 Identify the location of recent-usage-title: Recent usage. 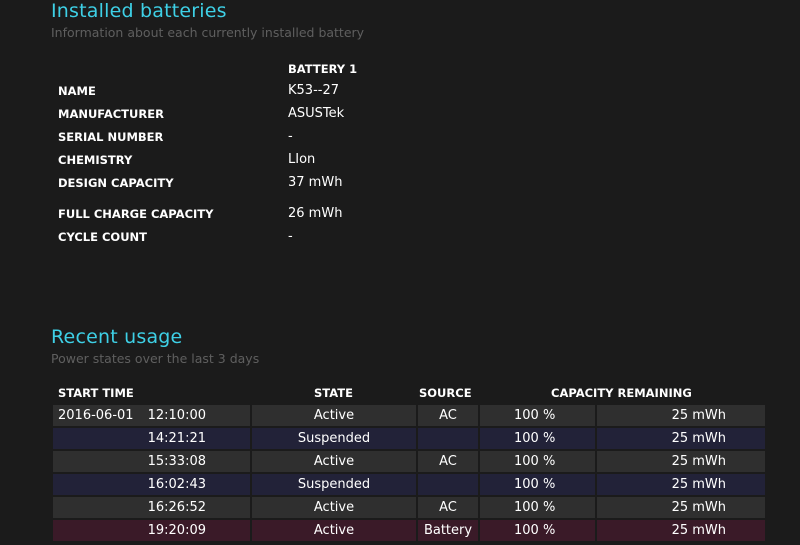
(117, 337).